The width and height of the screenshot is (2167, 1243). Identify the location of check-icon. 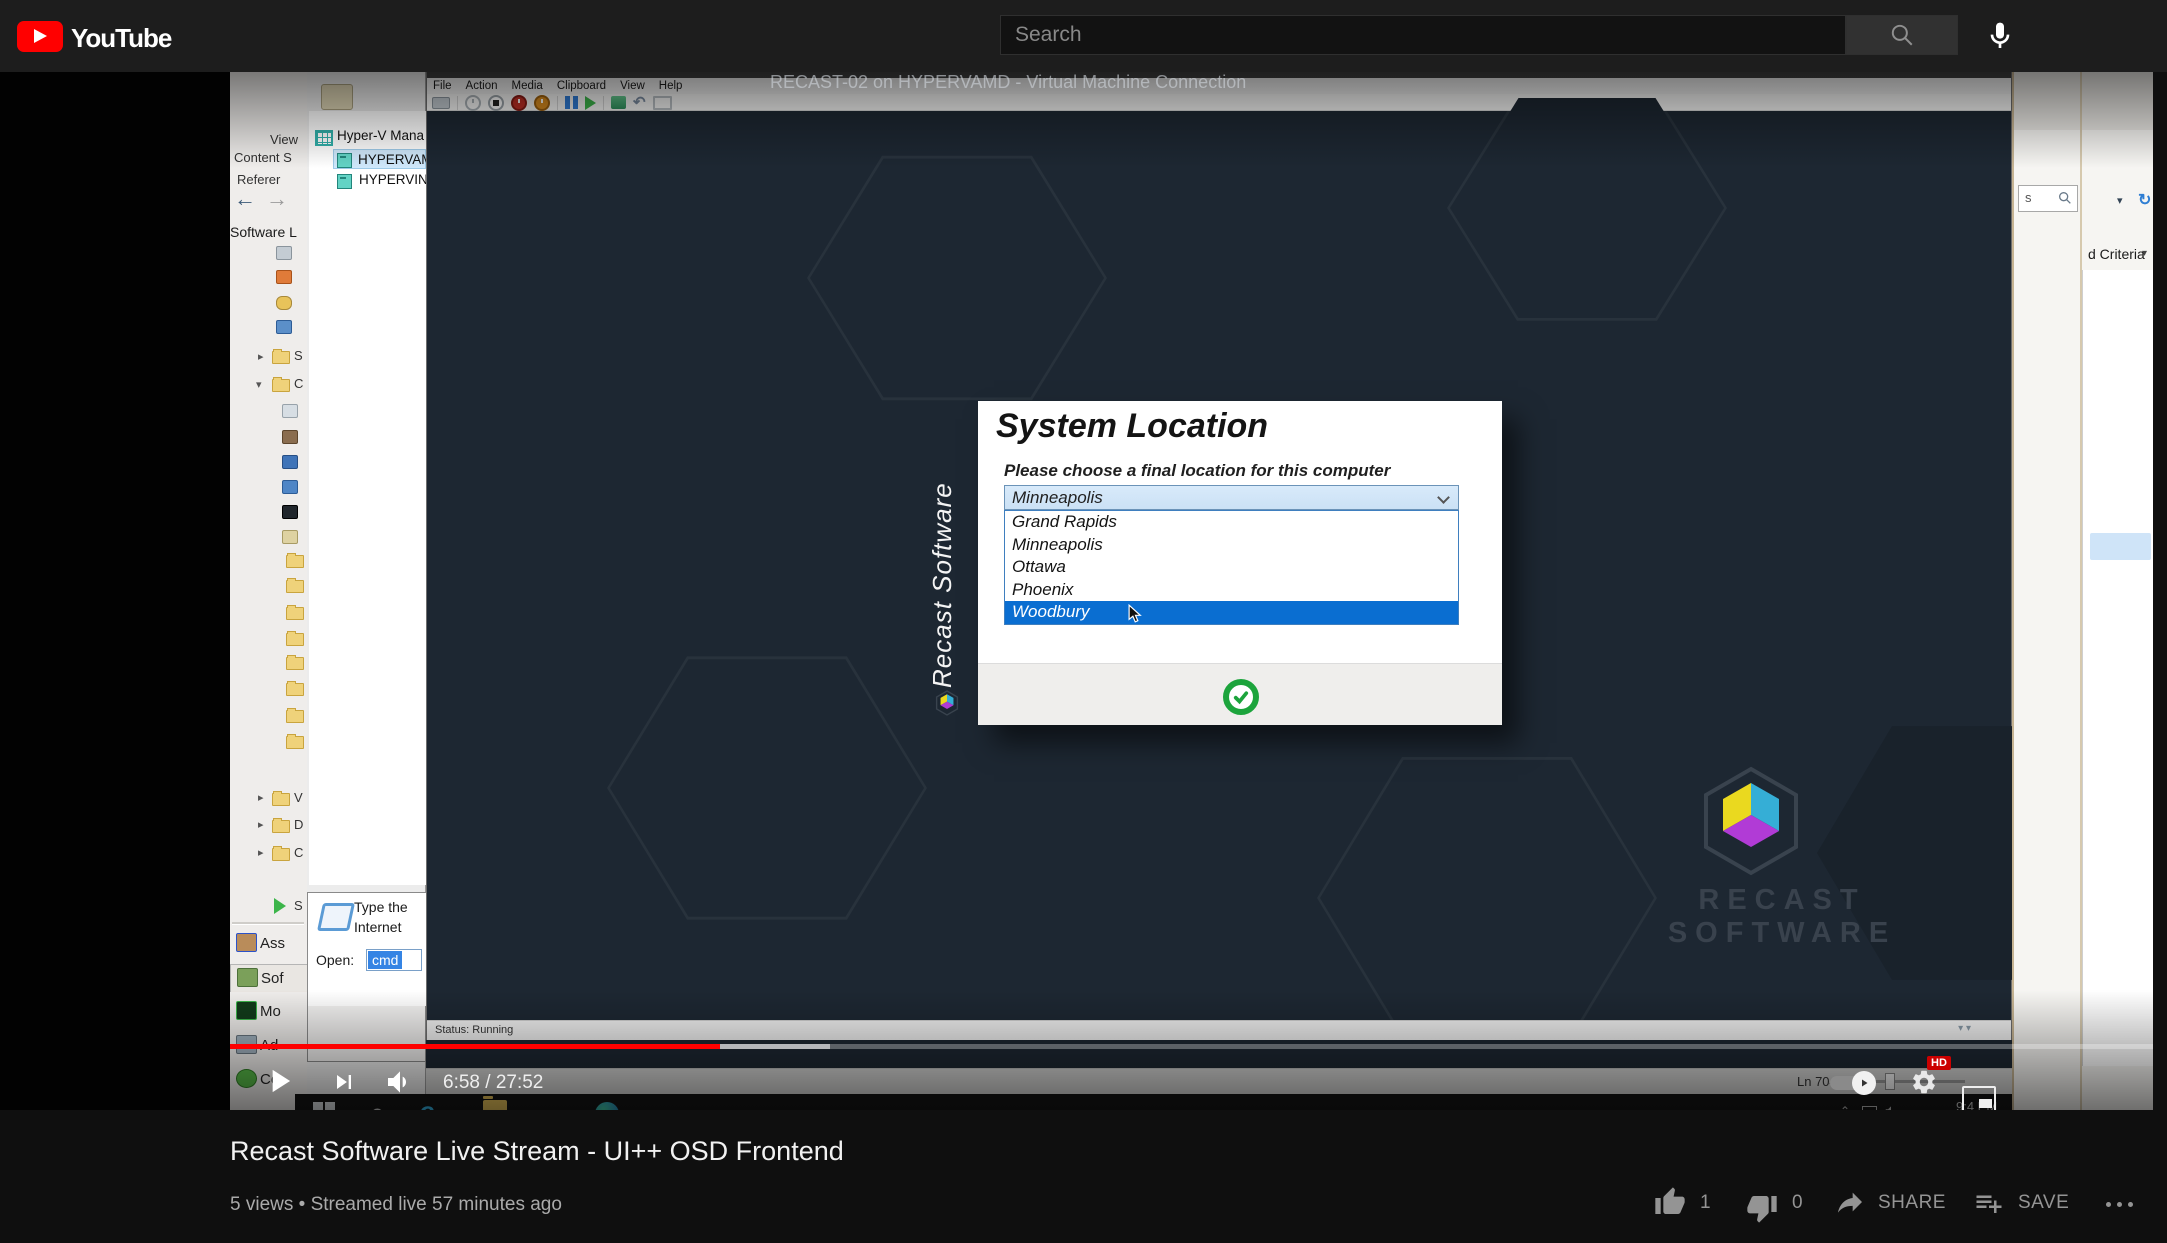
(1241, 698).